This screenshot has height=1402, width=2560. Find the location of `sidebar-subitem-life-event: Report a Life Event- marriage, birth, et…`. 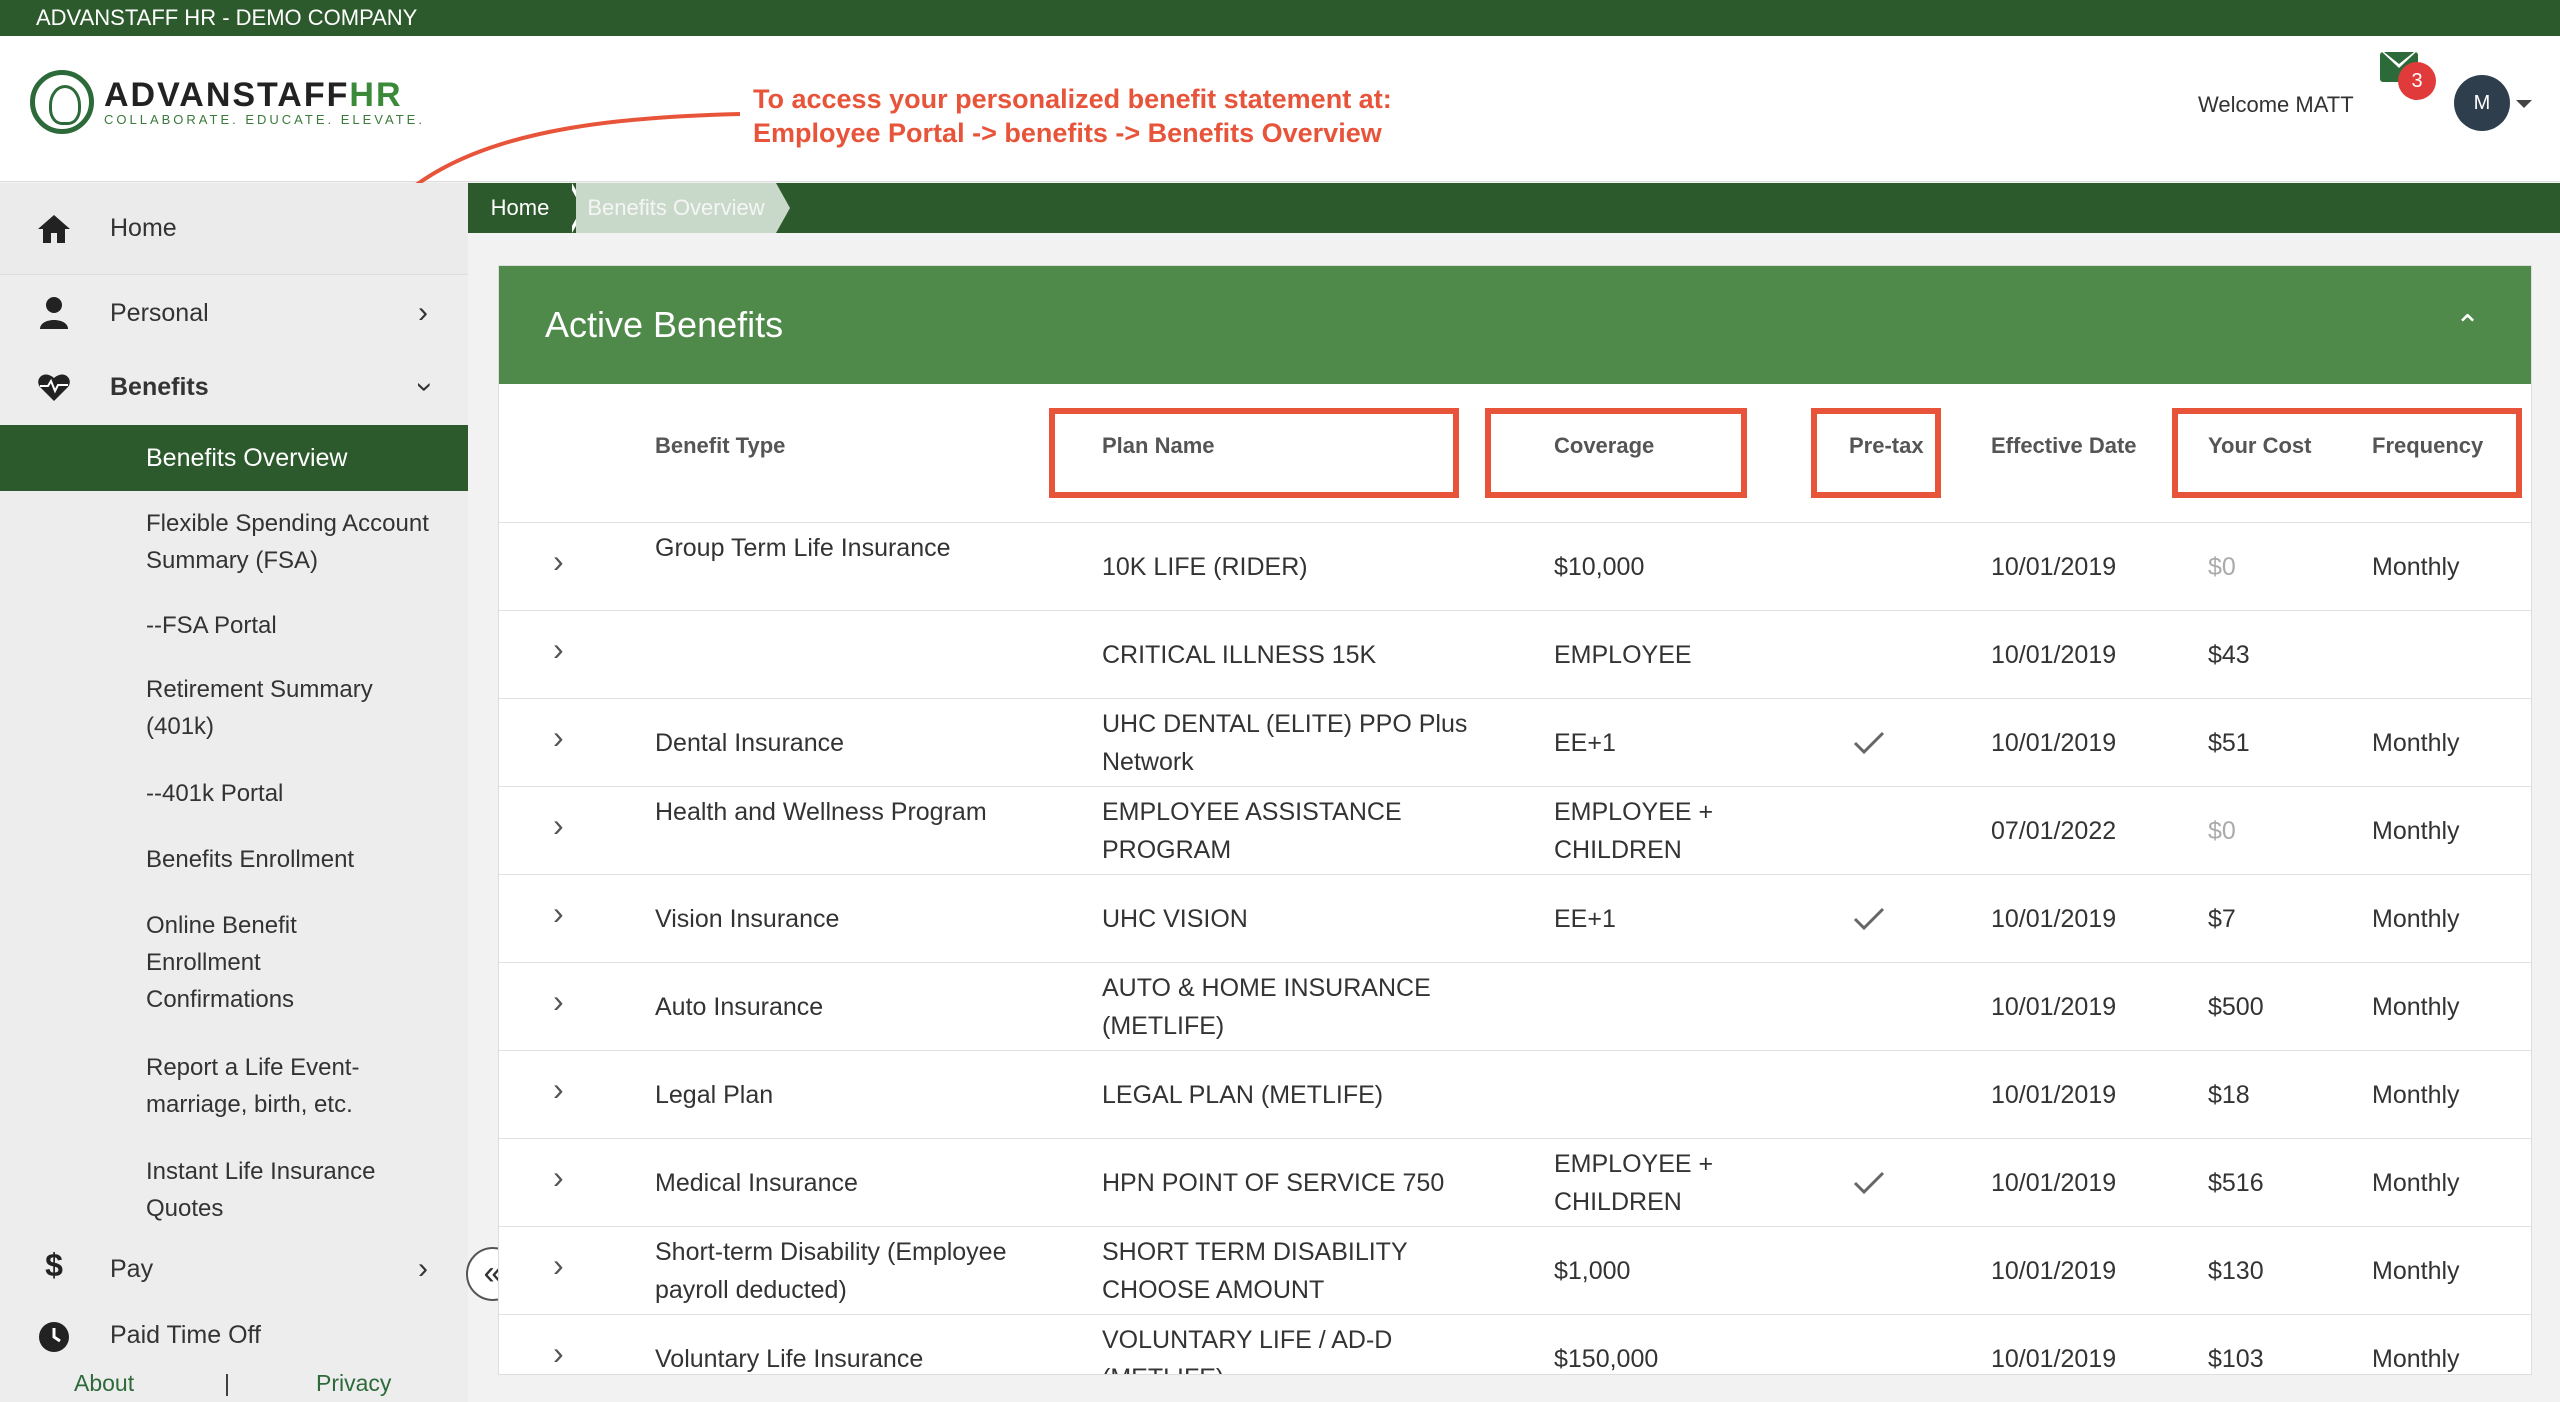

sidebar-subitem-life-event: Report a Life Event- marriage, birth, et… is located at coordinates (266, 1086).